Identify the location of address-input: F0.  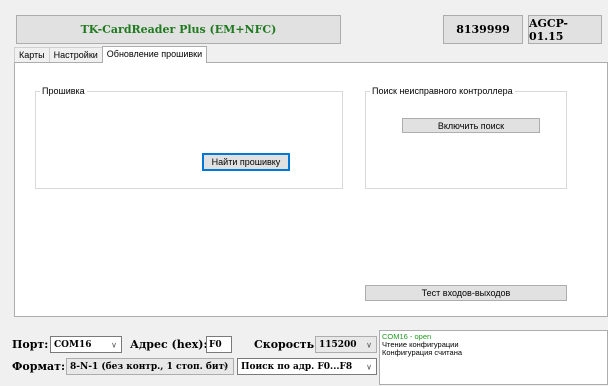
(219, 344).